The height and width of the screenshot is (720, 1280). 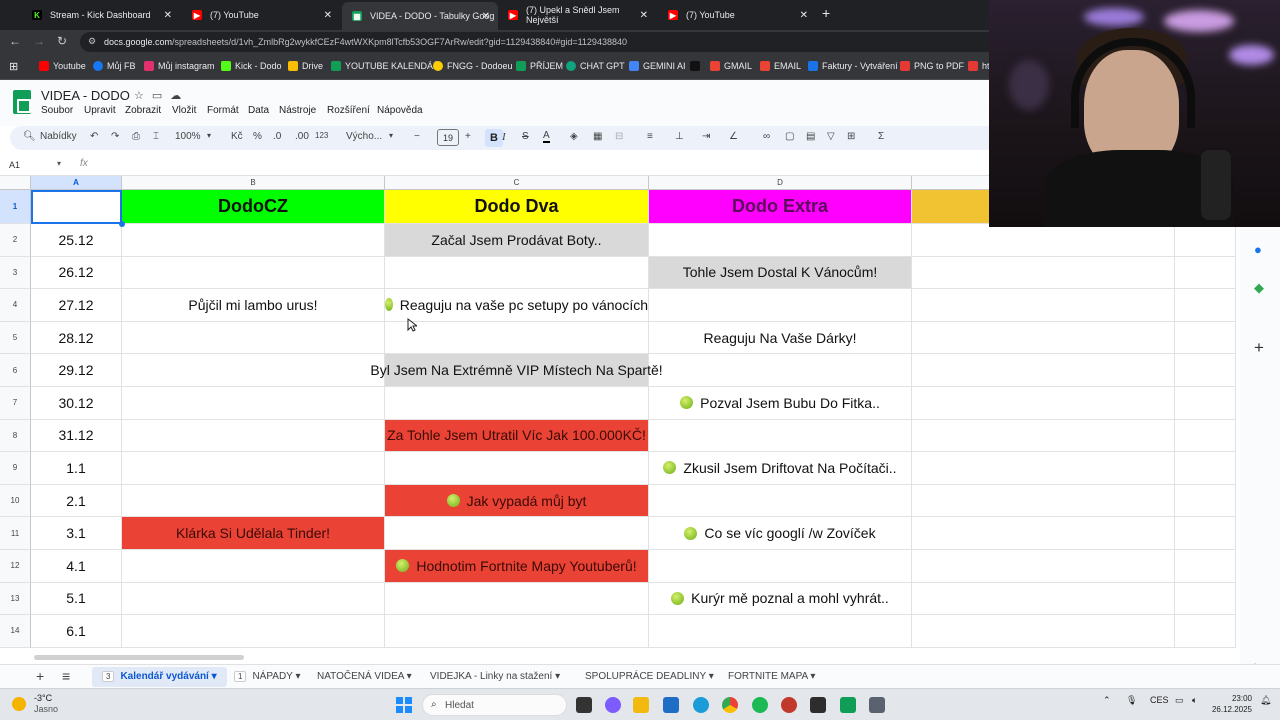 What do you see at coordinates (15, 370) in the screenshot?
I see `row-header: 6` at bounding box center [15, 370].